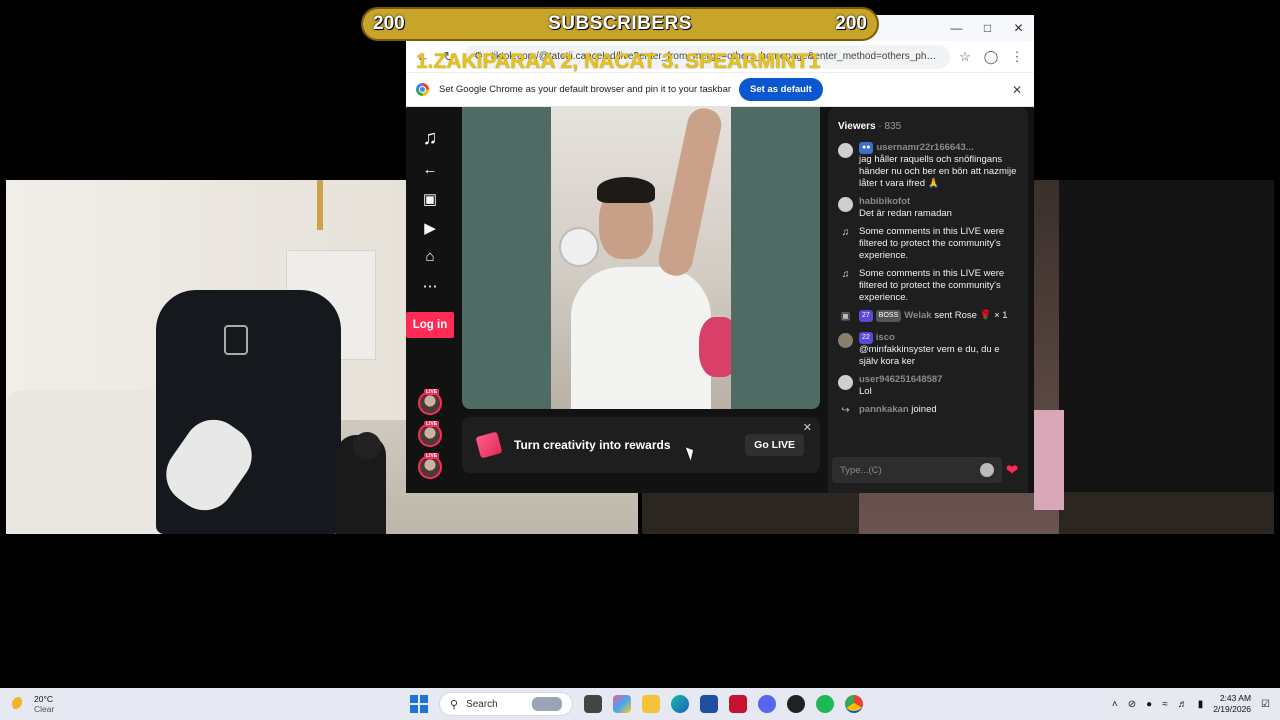  I want to click on adobe-icon, so click(738, 704).